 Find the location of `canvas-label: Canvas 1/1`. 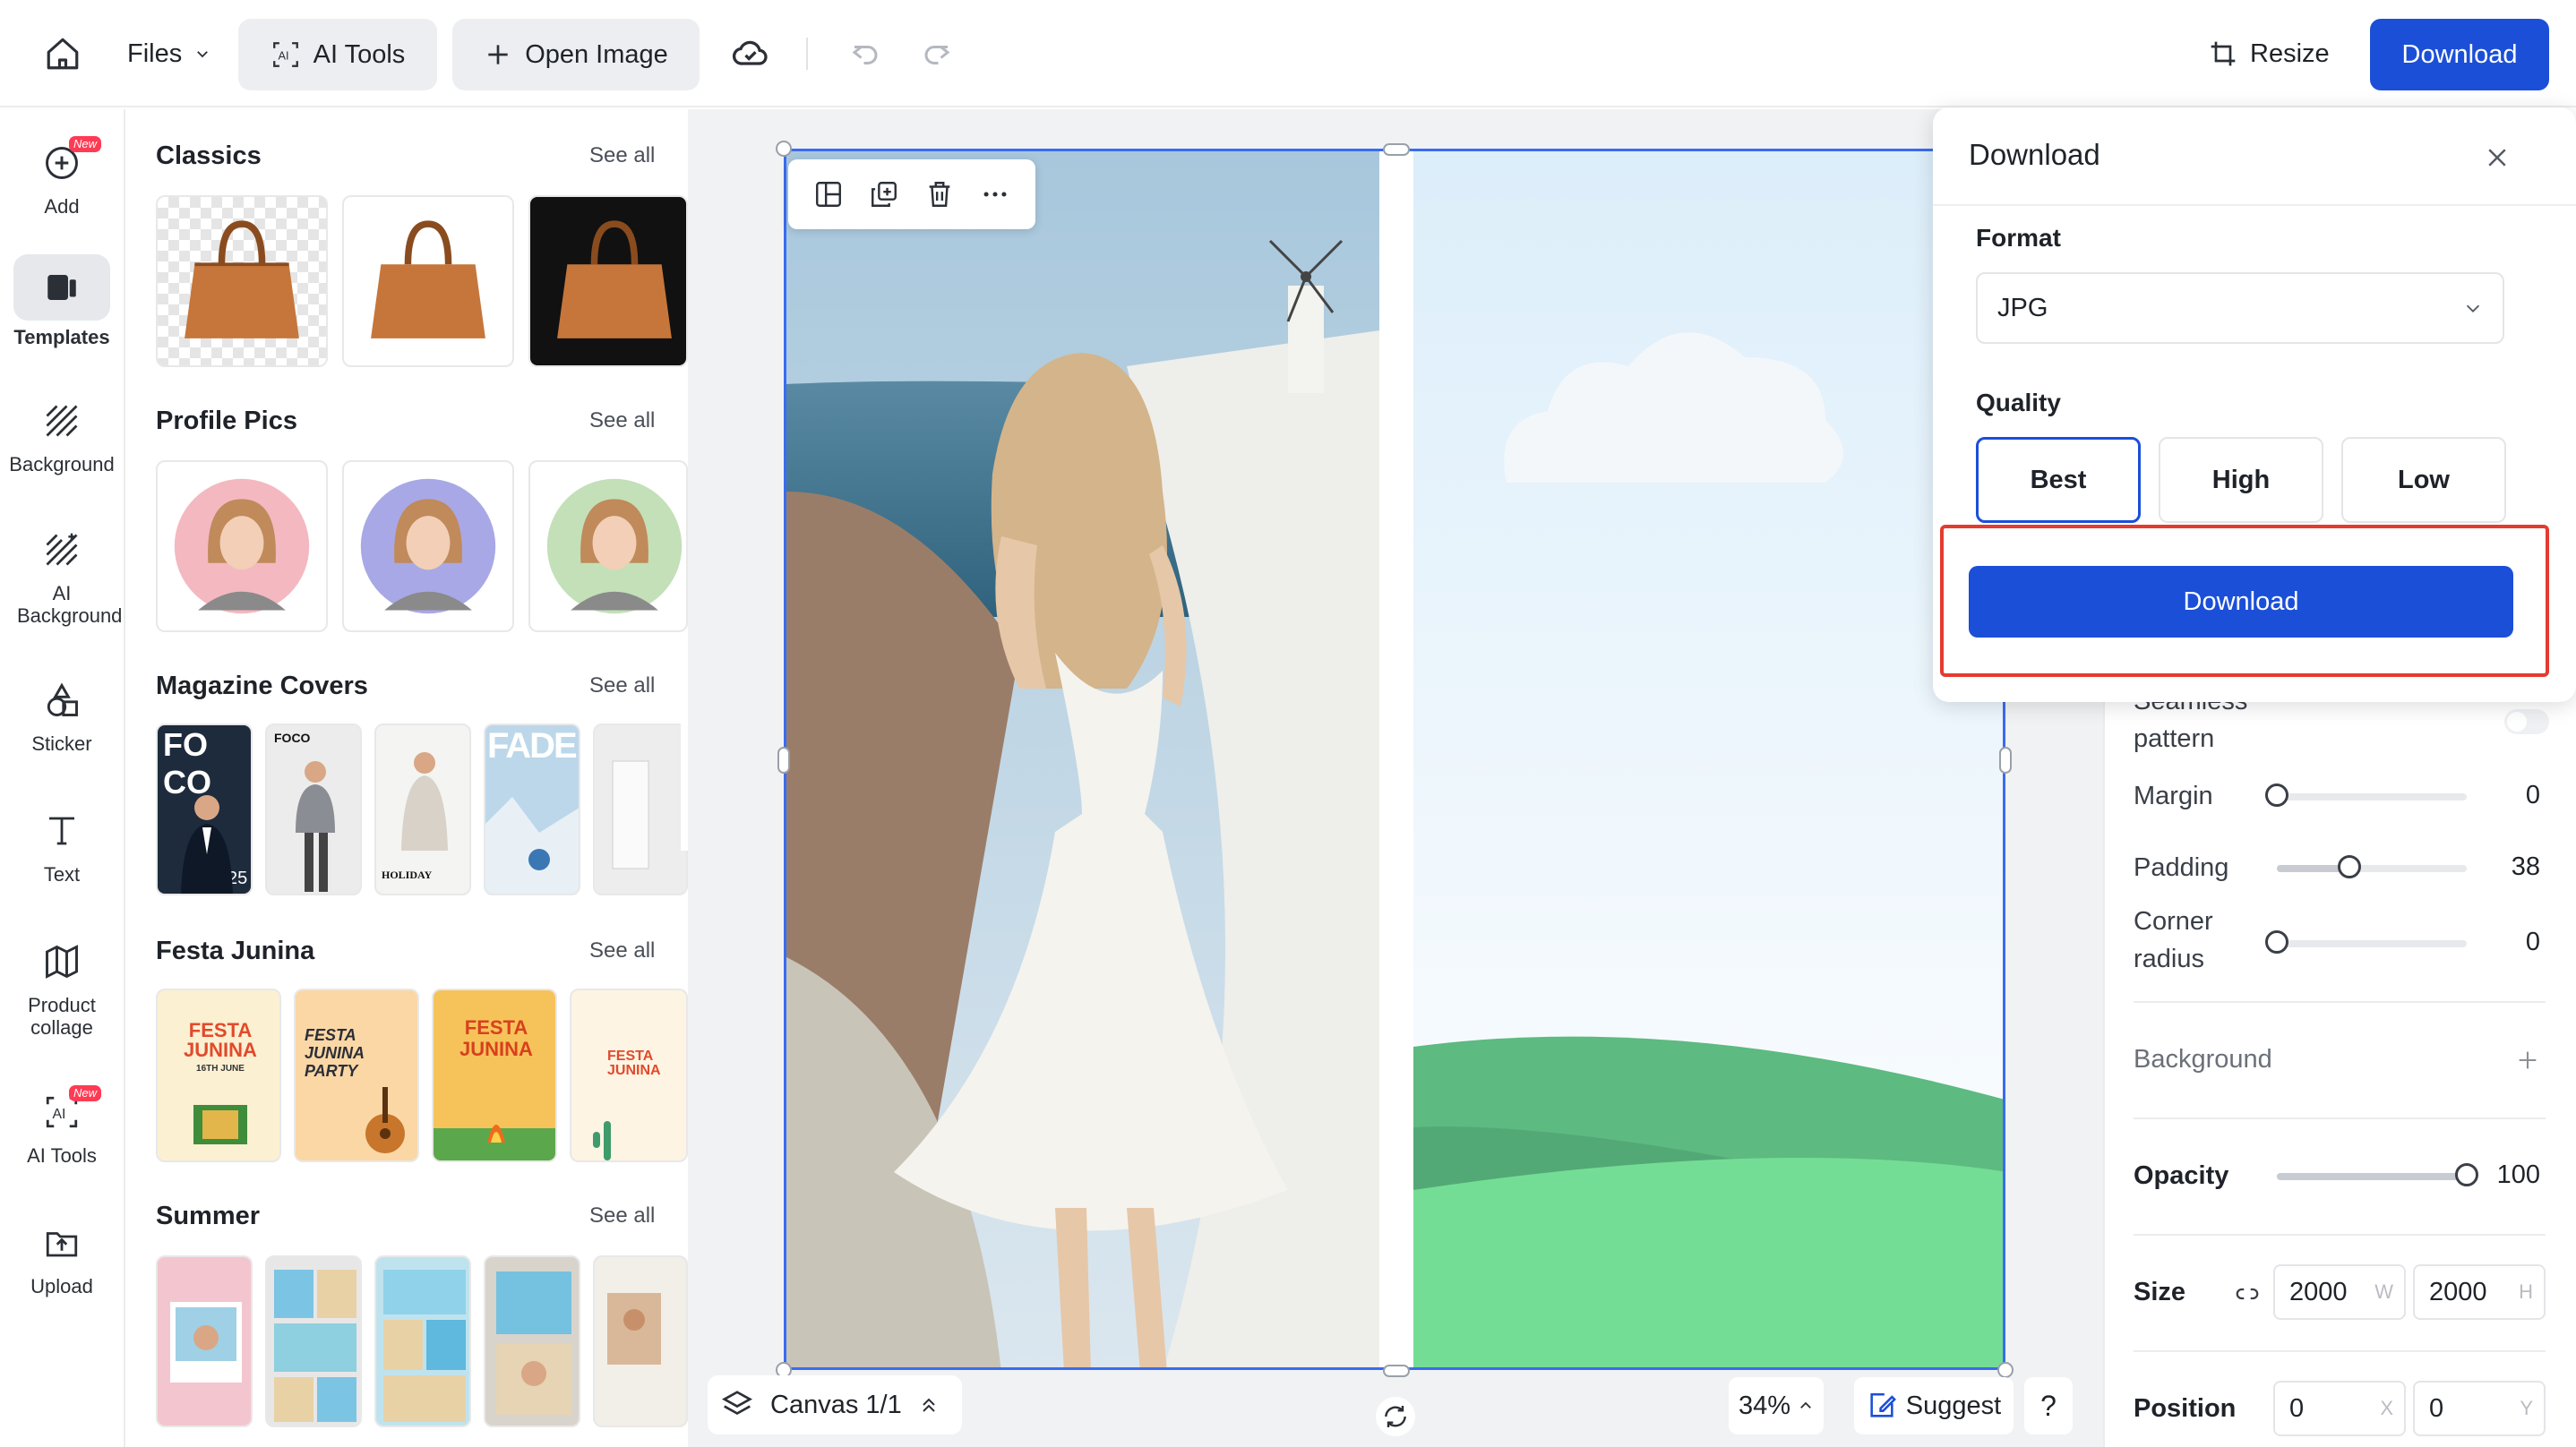

canvas-label: Canvas 1/1 is located at coordinates (836, 1405).